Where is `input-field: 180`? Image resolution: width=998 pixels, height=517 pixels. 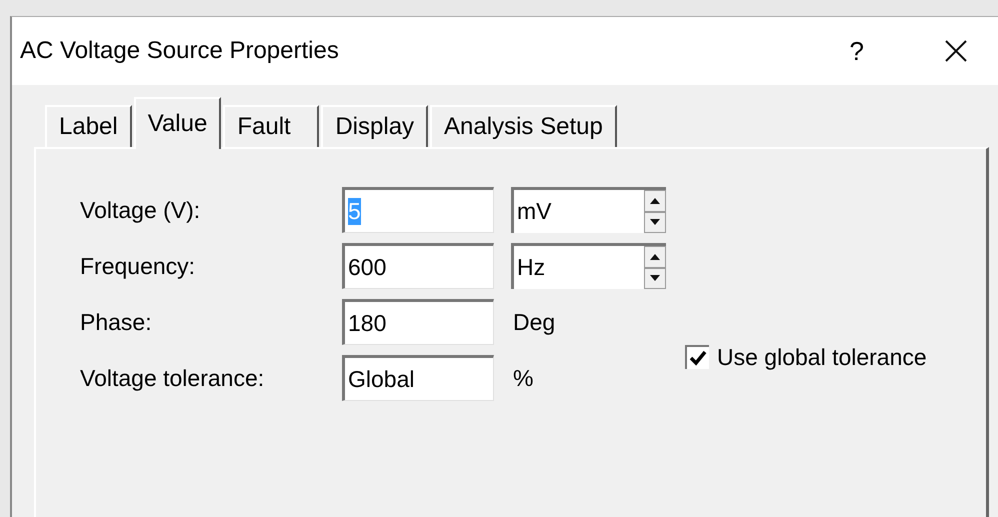 input-field: 180 is located at coordinates (418, 322).